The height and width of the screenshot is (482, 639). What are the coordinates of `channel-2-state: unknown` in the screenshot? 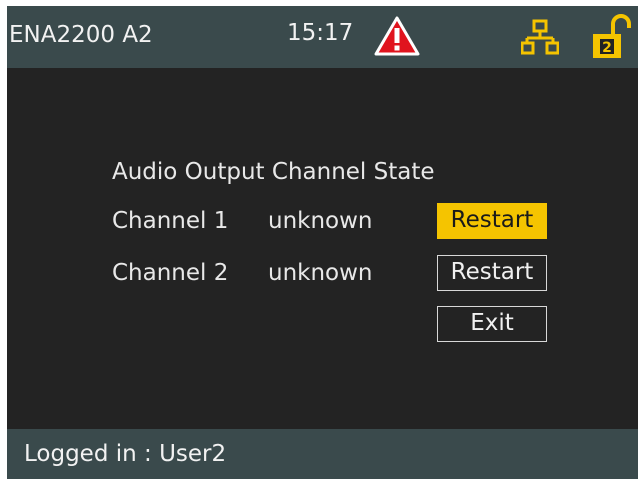 It's located at (320, 273).